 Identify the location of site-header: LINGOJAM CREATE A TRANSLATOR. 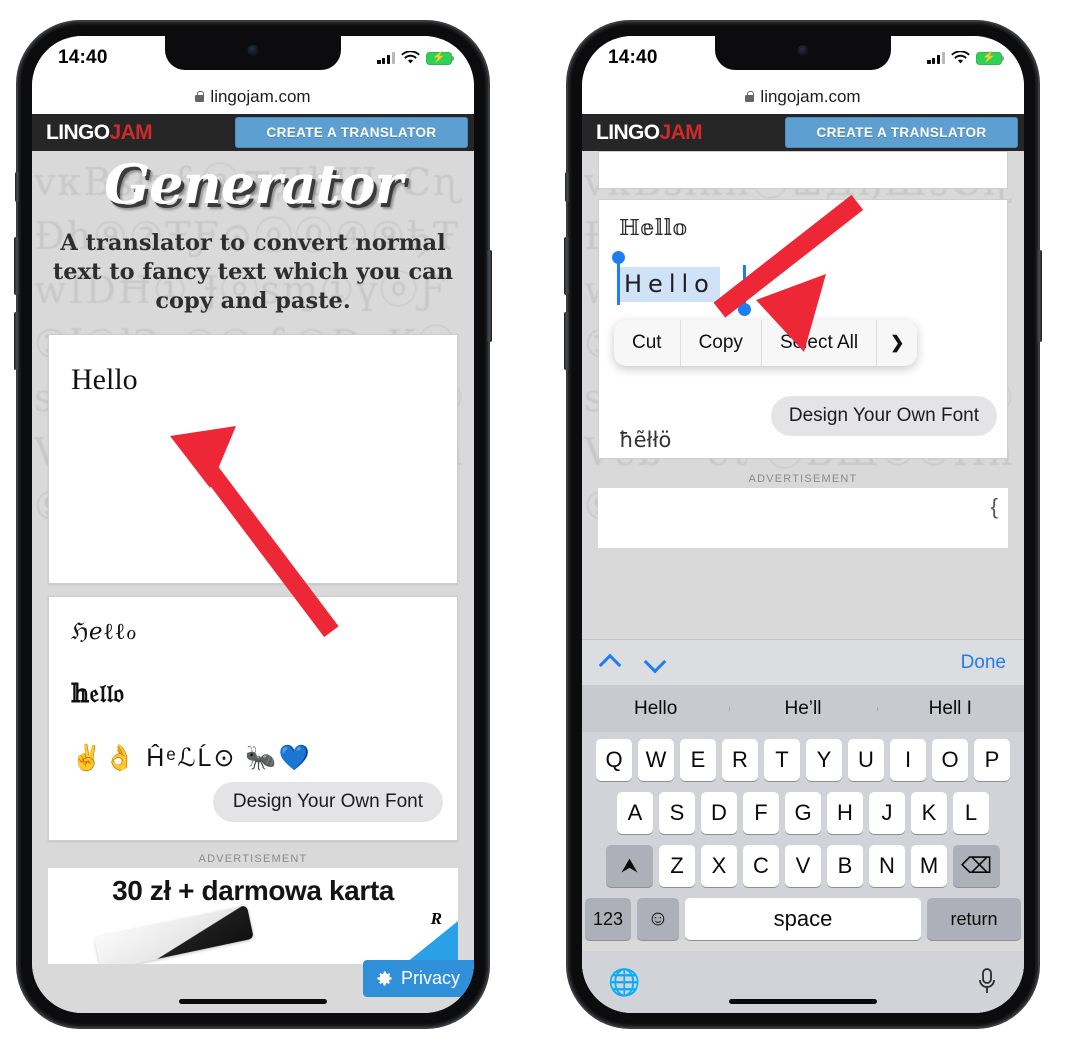
(803, 132).